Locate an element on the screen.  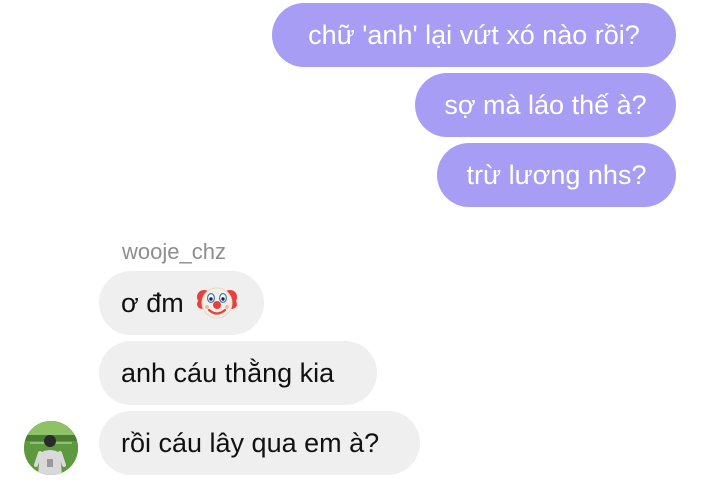
outgoing-message: trừ lương nhs? is located at coordinates (556, 175).